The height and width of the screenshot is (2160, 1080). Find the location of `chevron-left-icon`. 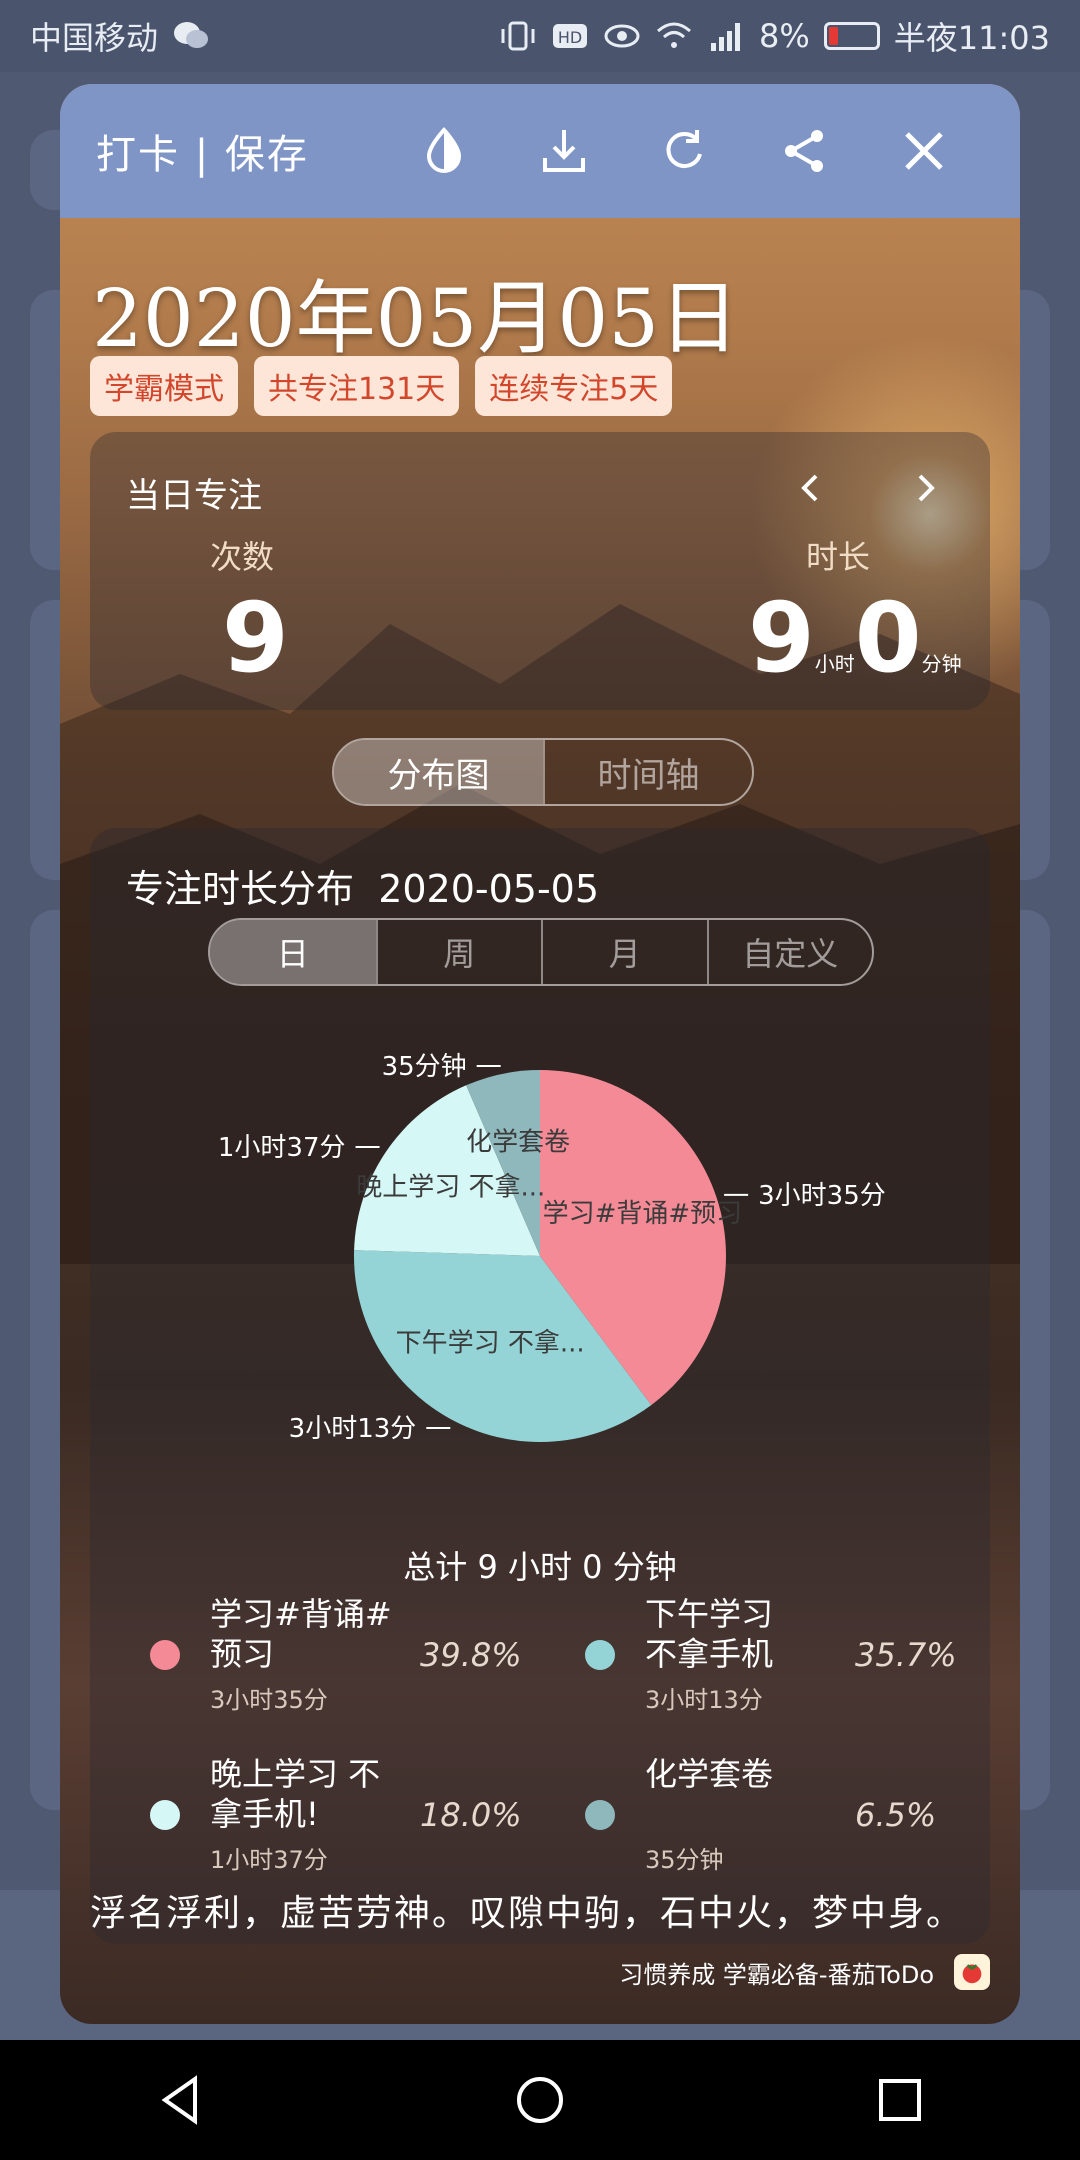

chevron-left-icon is located at coordinates (809, 488).